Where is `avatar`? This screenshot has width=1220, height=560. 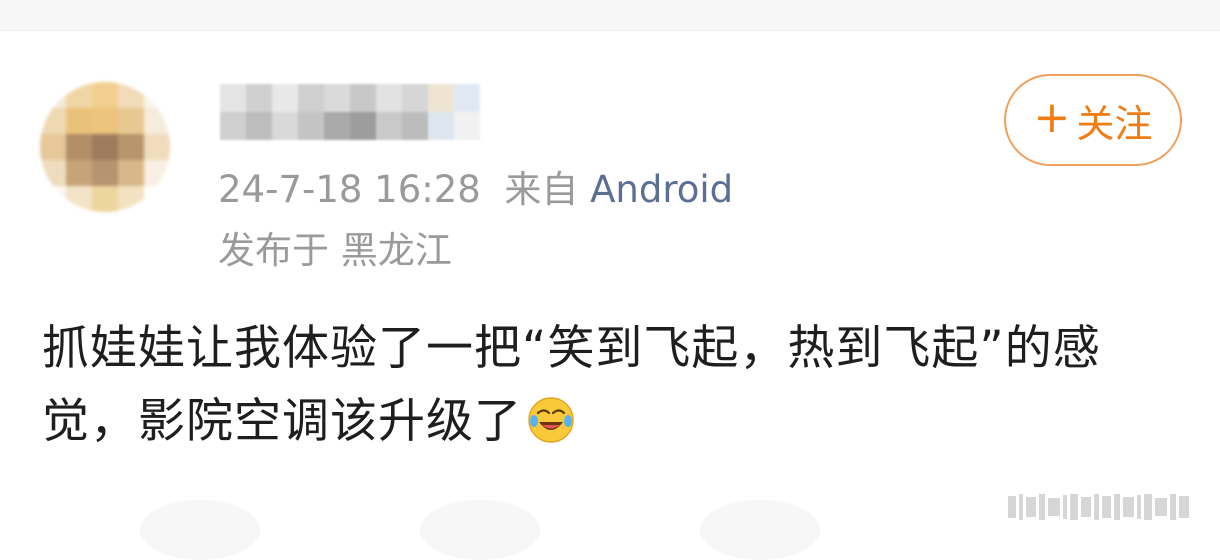
avatar is located at coordinates (105, 147).